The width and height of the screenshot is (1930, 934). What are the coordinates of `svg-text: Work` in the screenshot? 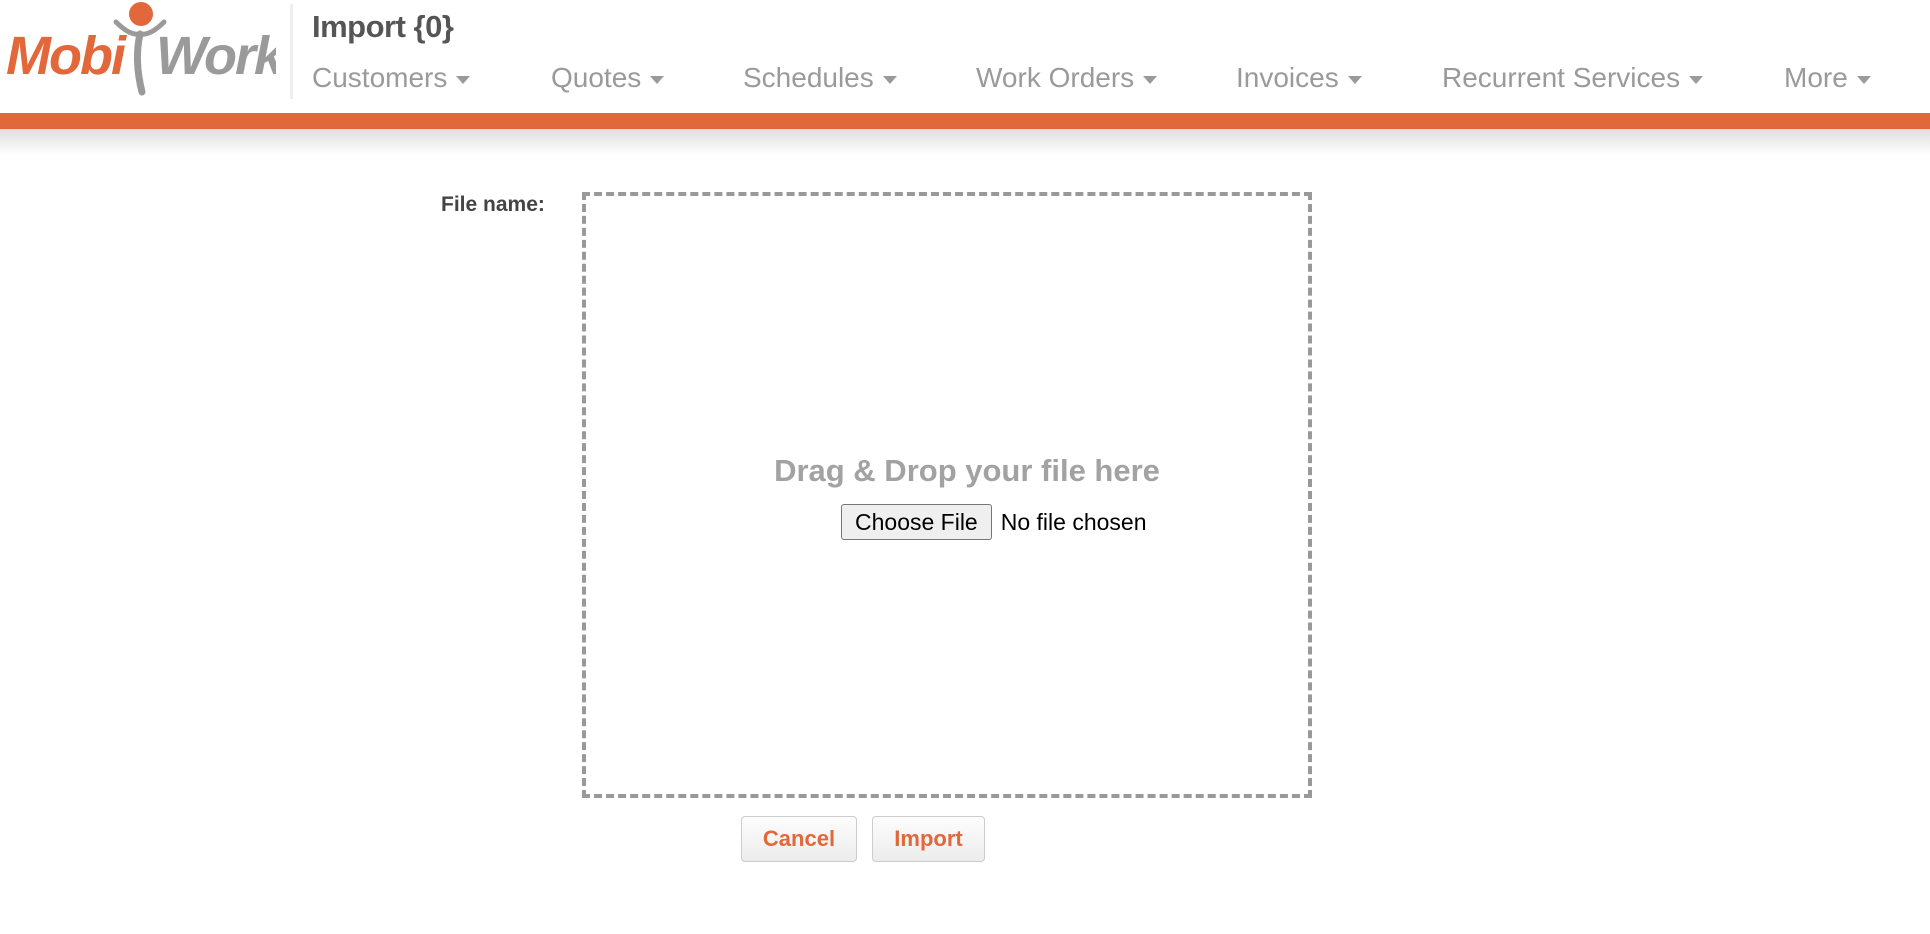 It's located at (216, 56).